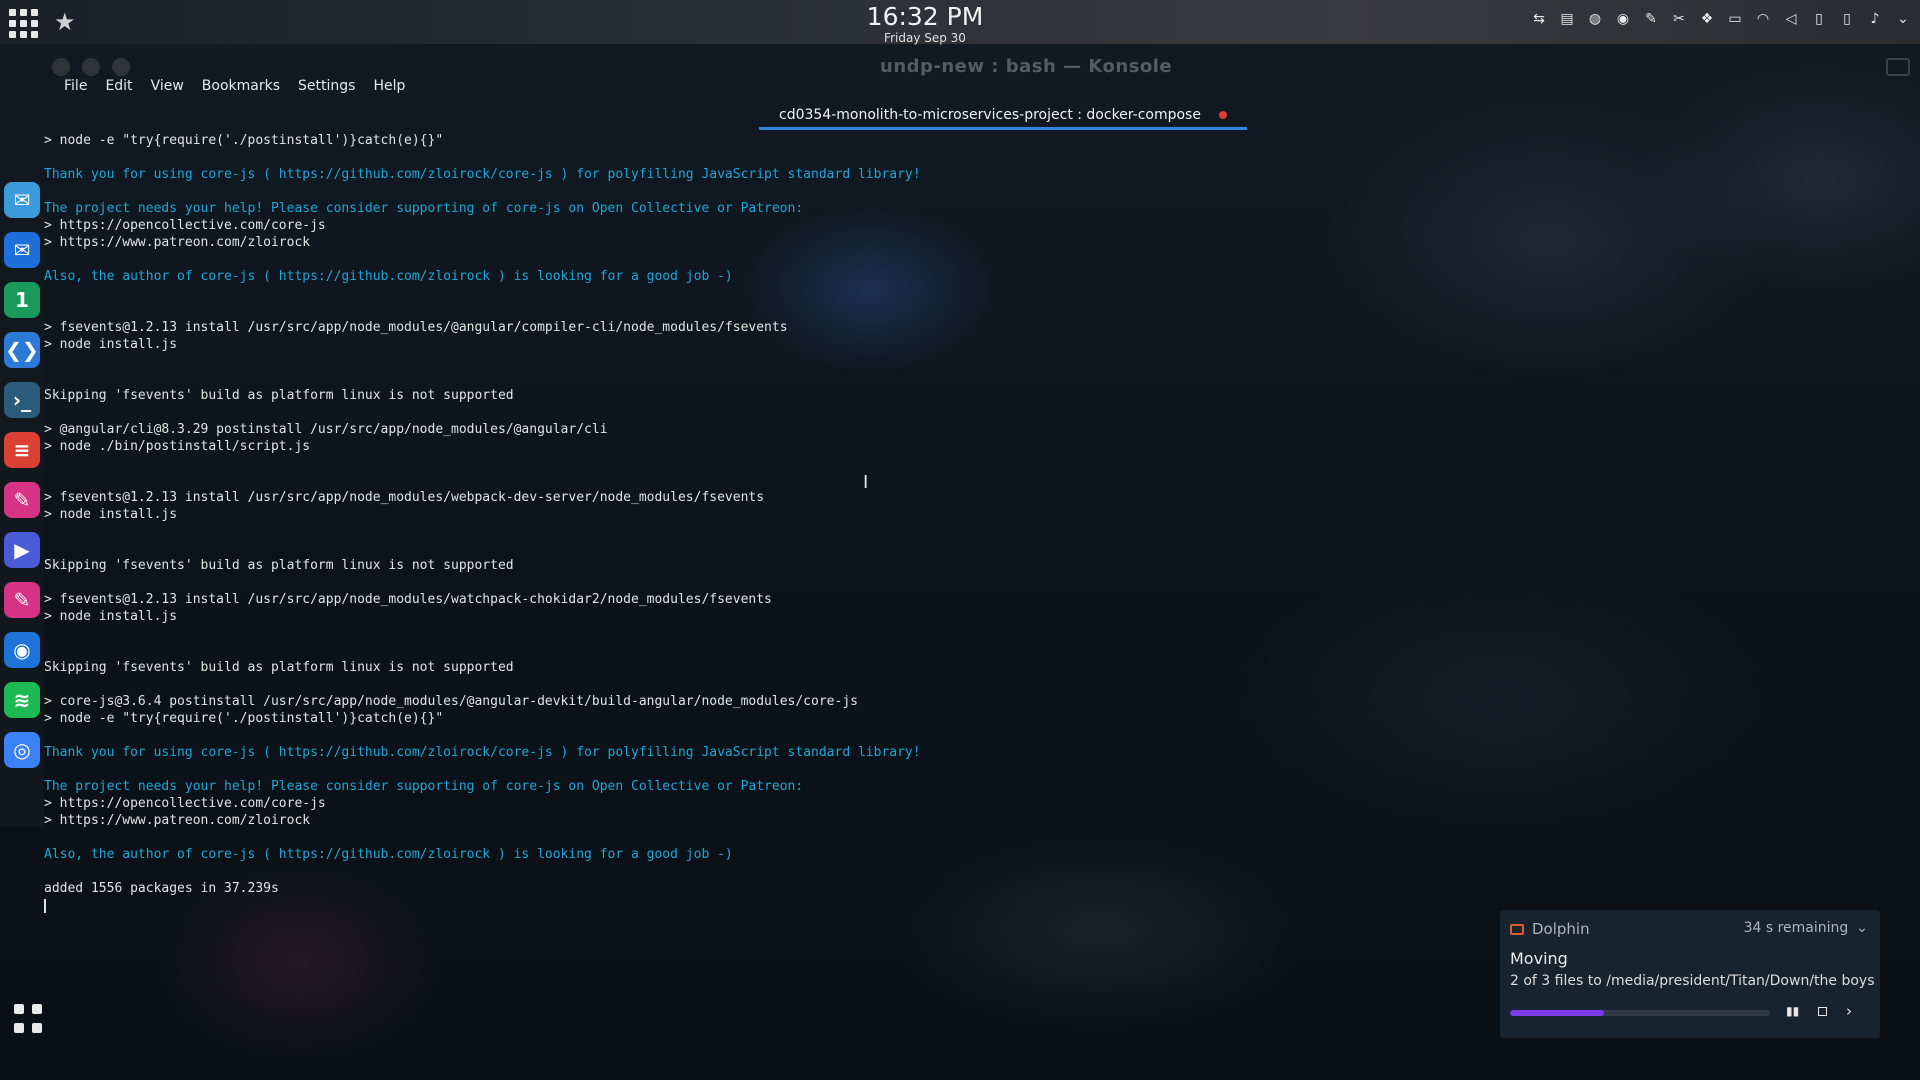  What do you see at coordinates (1222, 114) in the screenshot?
I see `activity-indicator-dot` at bounding box center [1222, 114].